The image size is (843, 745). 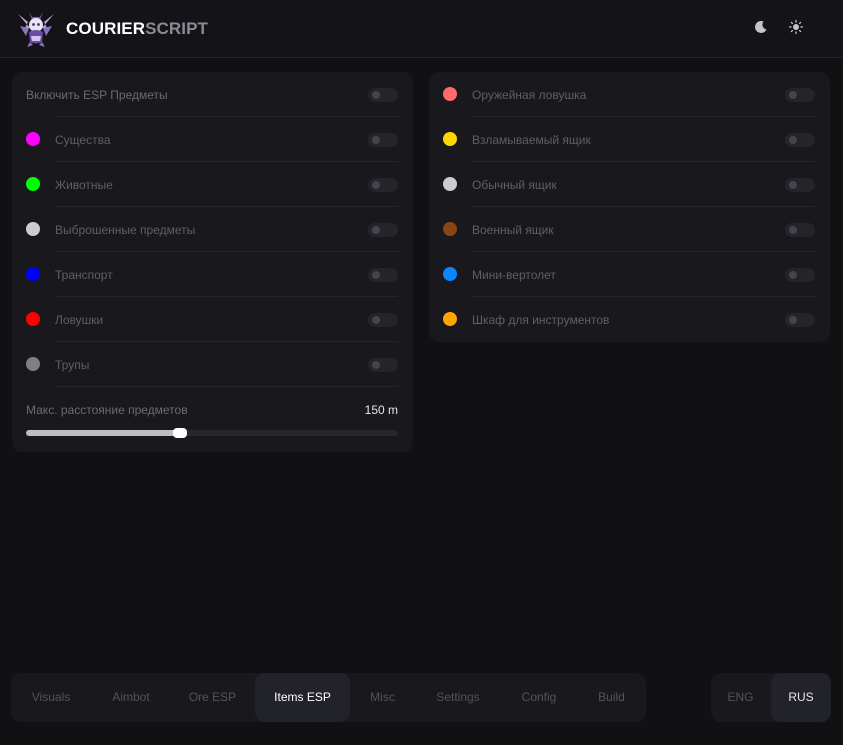 I want to click on brand-part-script: SCRIPT, so click(x=177, y=28).